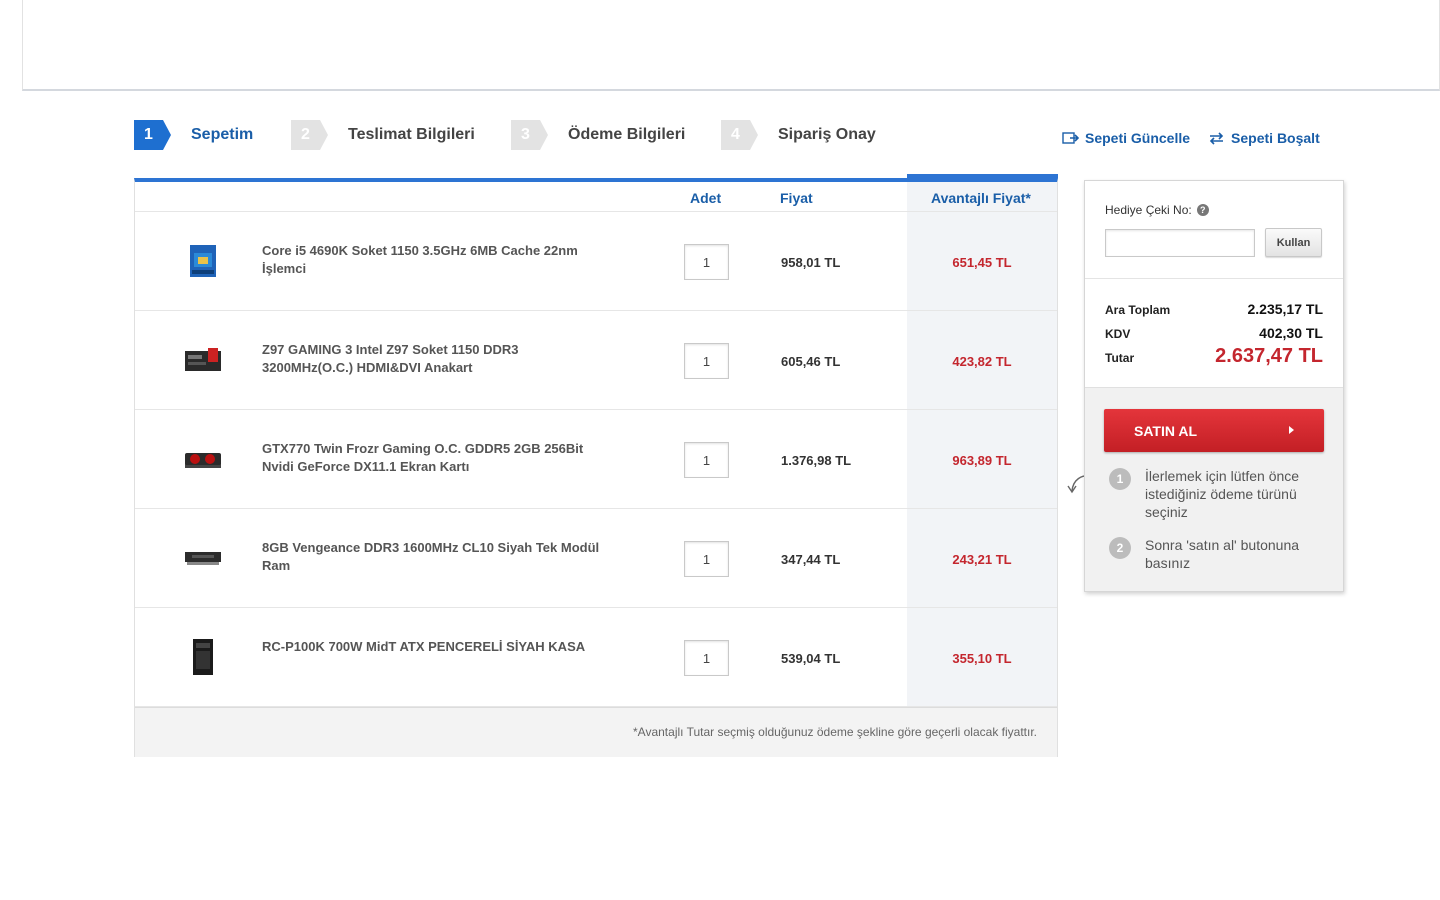 The image size is (1440, 900). What do you see at coordinates (1269, 356) in the screenshot?
I see `total-value: 2.637,47 TL` at bounding box center [1269, 356].